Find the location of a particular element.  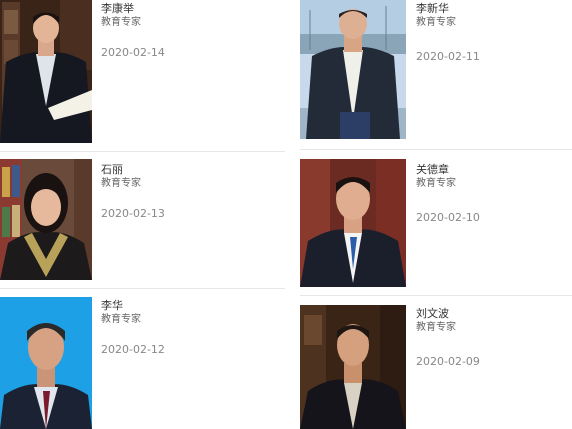

publish-date: 2020-02-10 is located at coordinates (448, 217).